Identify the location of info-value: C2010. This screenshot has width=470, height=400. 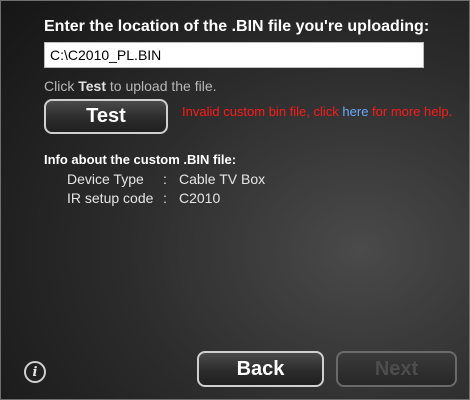
(200, 198).